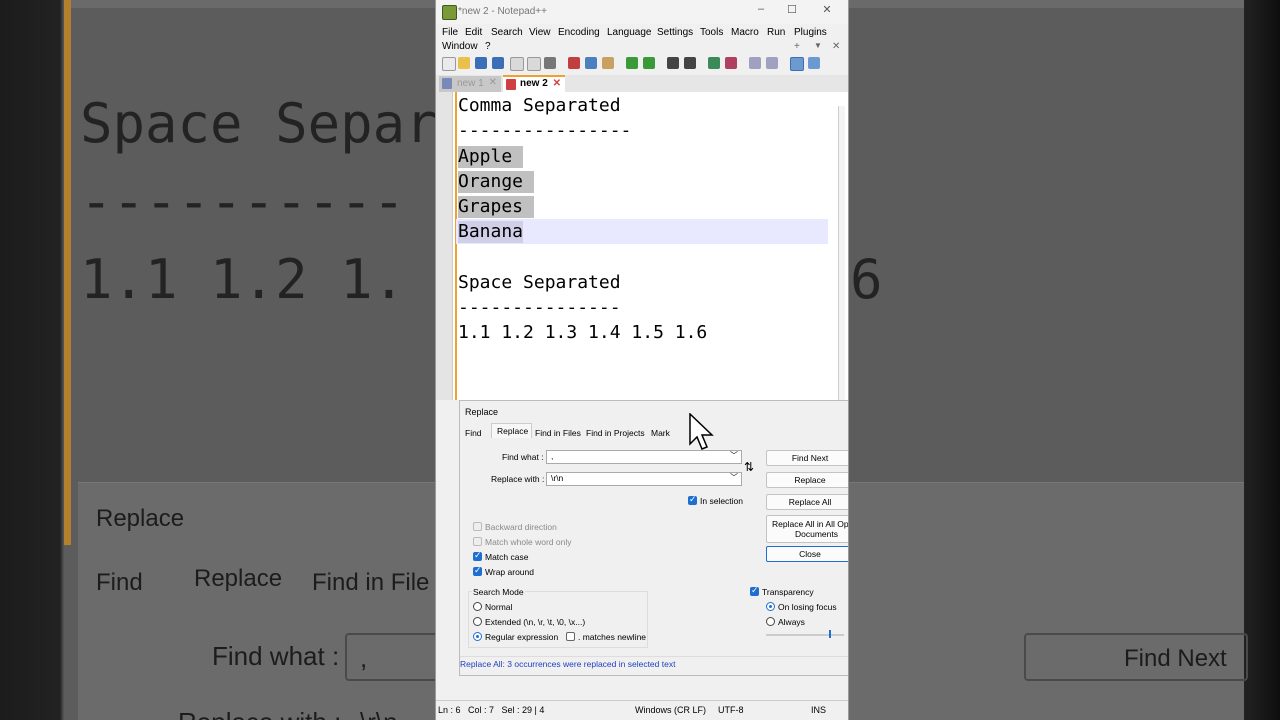 The image size is (1280, 720). I want to click on tab-mark: Mark, so click(660, 433).